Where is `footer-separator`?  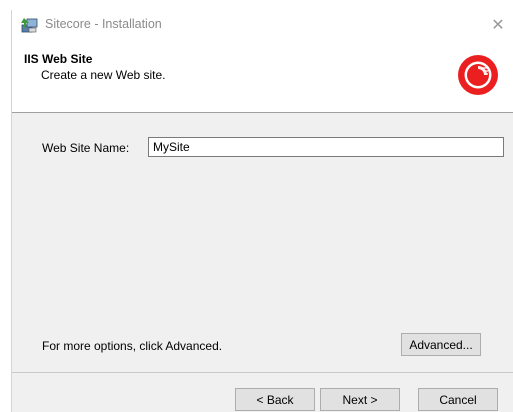
footer-separator is located at coordinates (262, 372).